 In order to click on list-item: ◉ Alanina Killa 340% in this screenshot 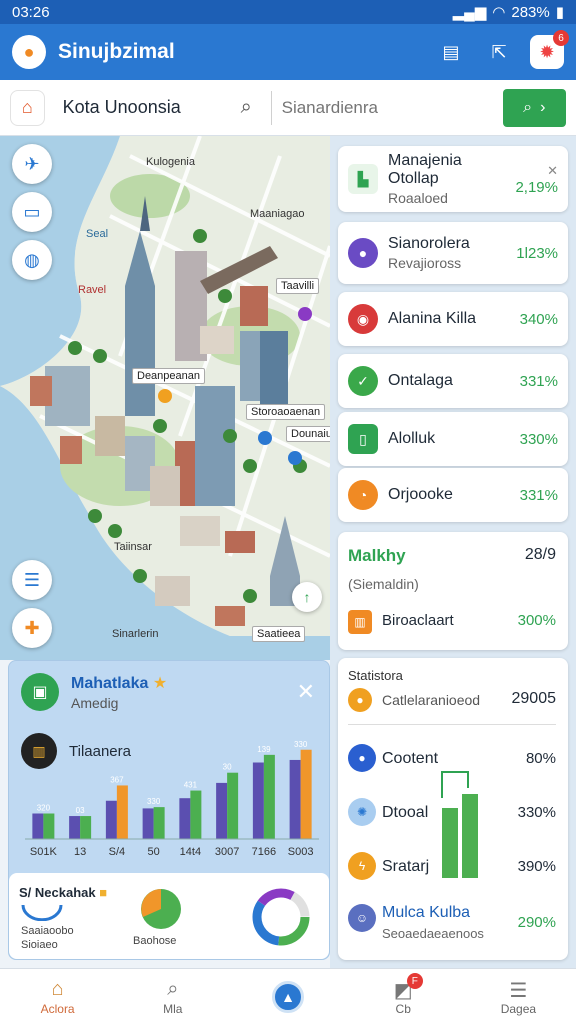, I will do `click(453, 319)`.